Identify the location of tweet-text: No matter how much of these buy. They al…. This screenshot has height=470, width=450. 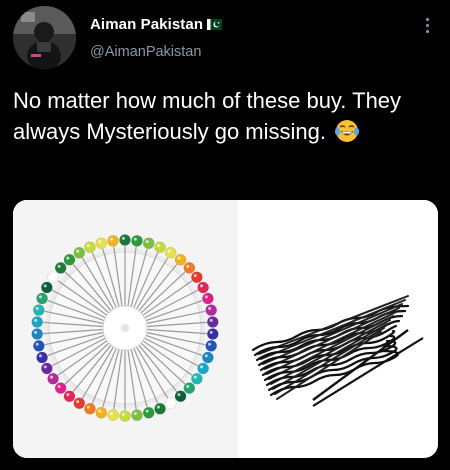
(223, 116).